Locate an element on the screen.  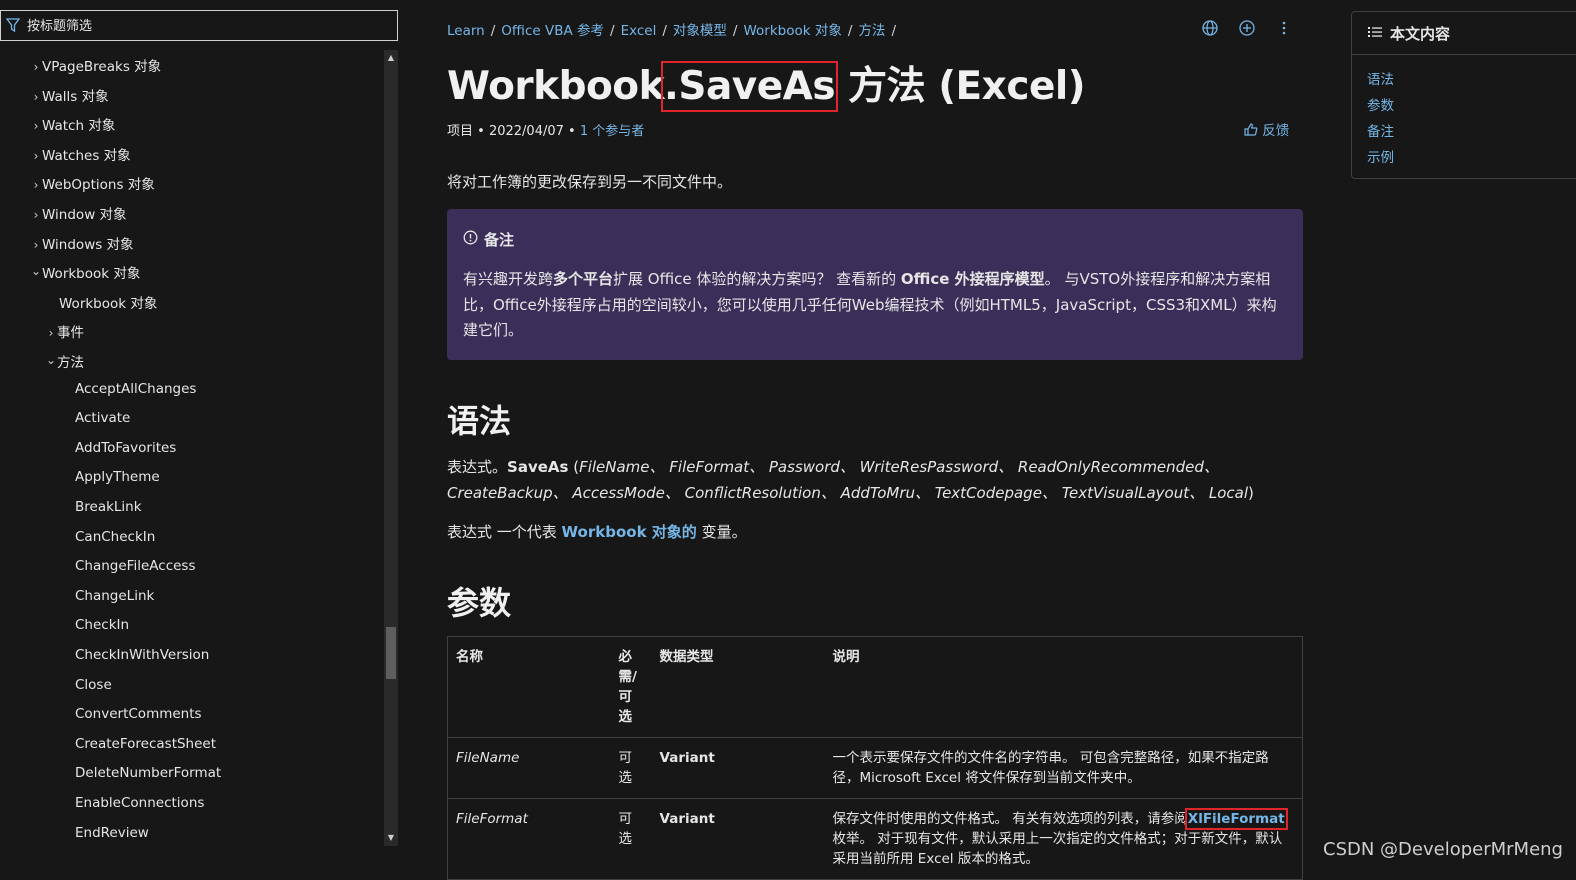
filter-icon is located at coordinates (13, 25).